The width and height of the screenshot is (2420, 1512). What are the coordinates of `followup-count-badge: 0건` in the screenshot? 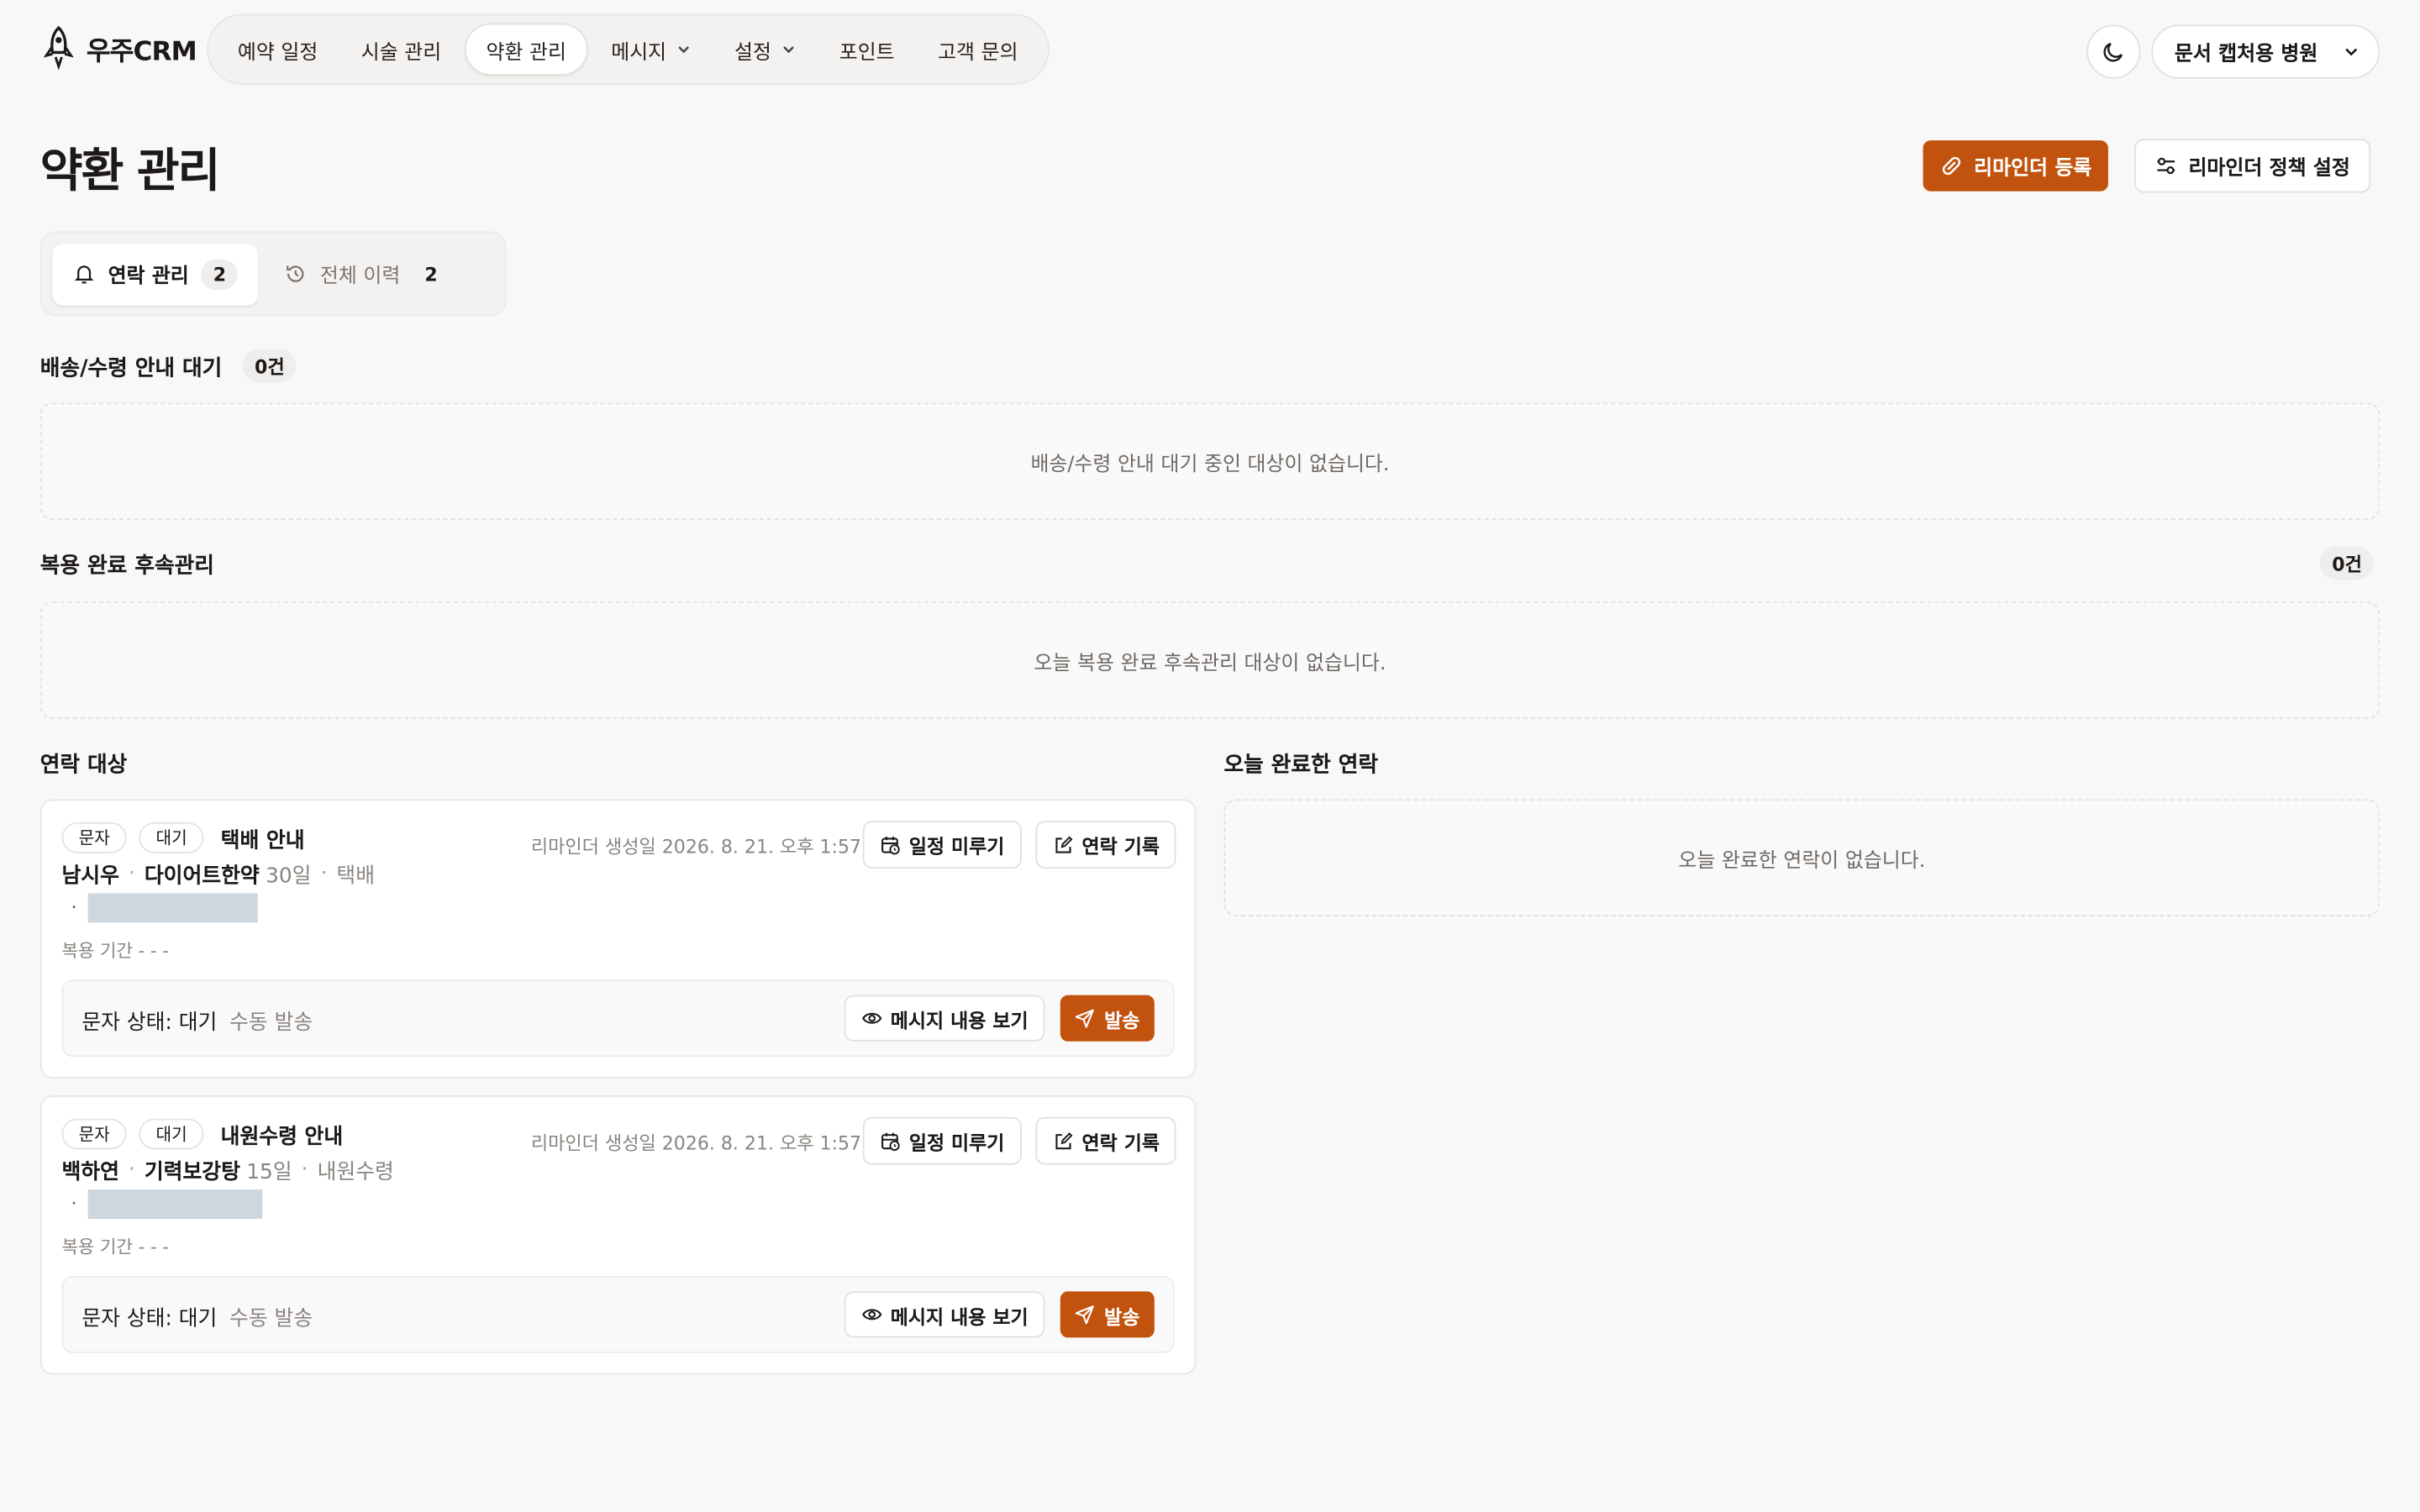 It's located at (2347, 563).